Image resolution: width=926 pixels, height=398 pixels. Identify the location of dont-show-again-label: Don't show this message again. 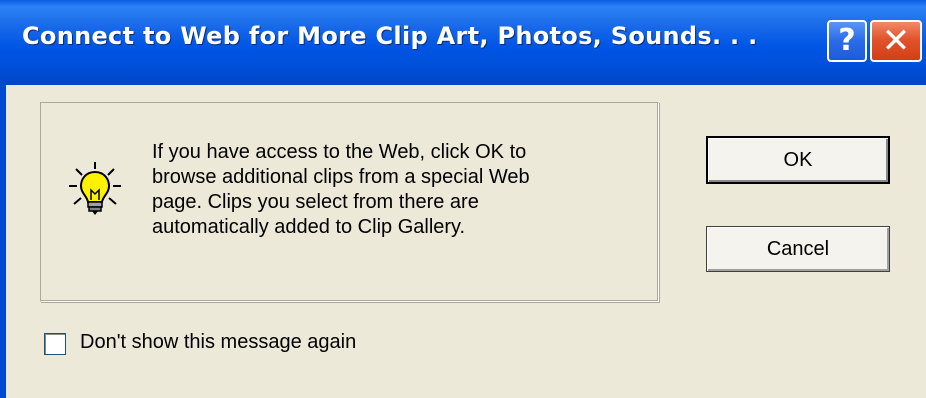
(218, 342).